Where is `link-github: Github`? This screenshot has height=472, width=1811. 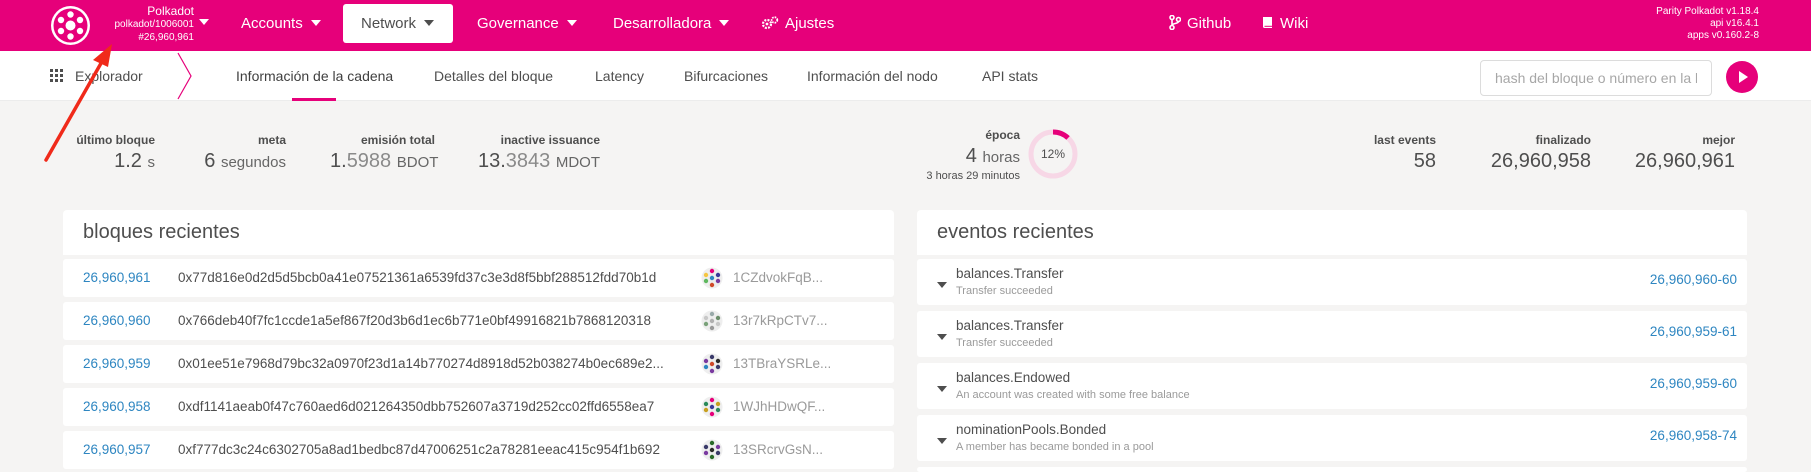
link-github: Github is located at coordinates (1200, 23).